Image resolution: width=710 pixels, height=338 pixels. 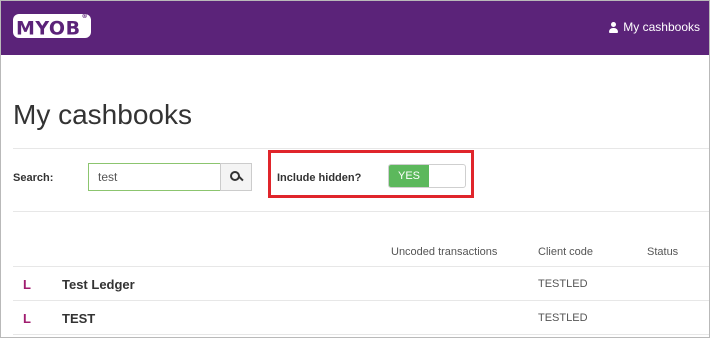 I want to click on cashbook-name-link: Test Ledger, so click(x=98, y=284).